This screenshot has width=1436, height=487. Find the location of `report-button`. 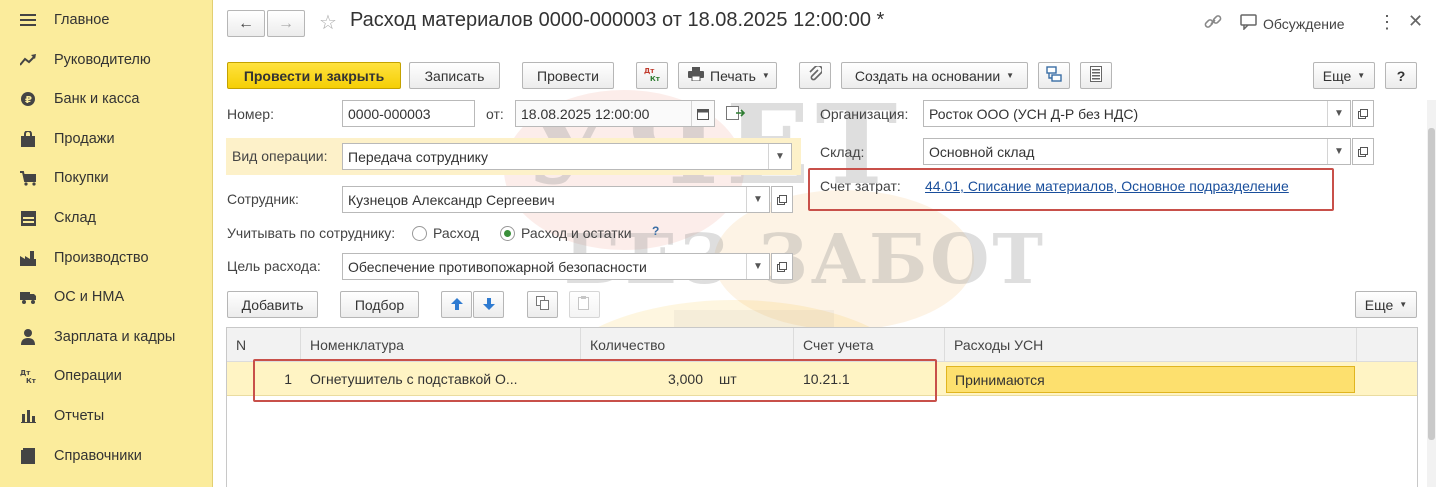

report-button is located at coordinates (1096, 75).